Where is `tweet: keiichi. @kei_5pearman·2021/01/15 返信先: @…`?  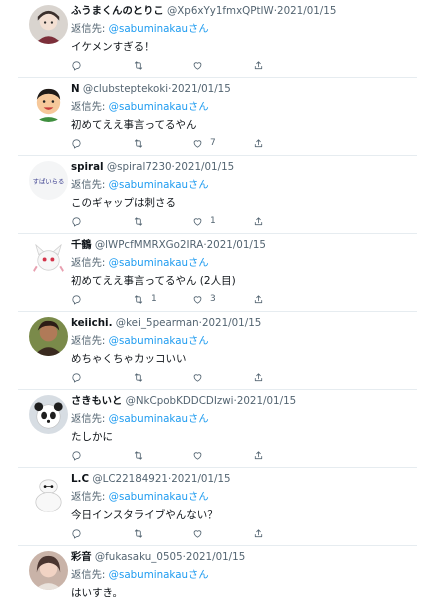 tweet: keiichi. @kei_5pearman·2021/01/15 返信先: @… is located at coordinates (212, 351).